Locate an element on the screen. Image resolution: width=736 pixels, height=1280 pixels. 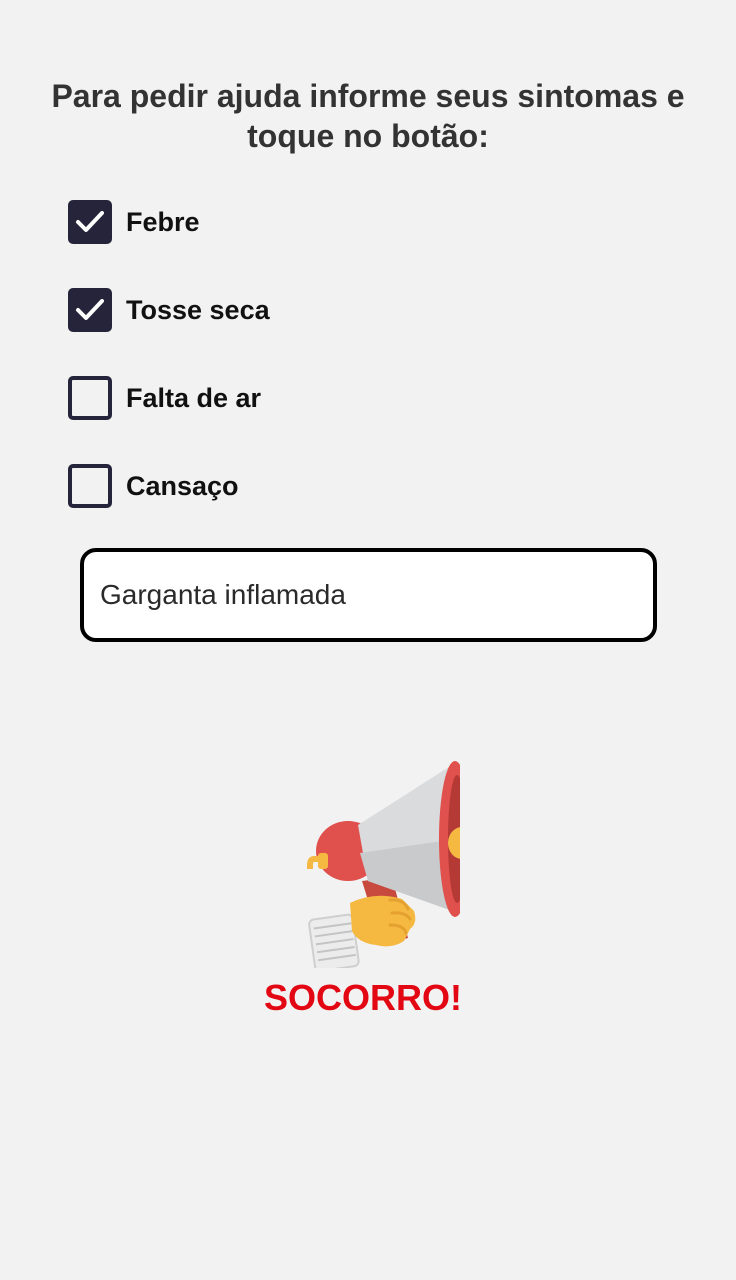
symptom-label: Tosse seca is located at coordinates (198, 309).